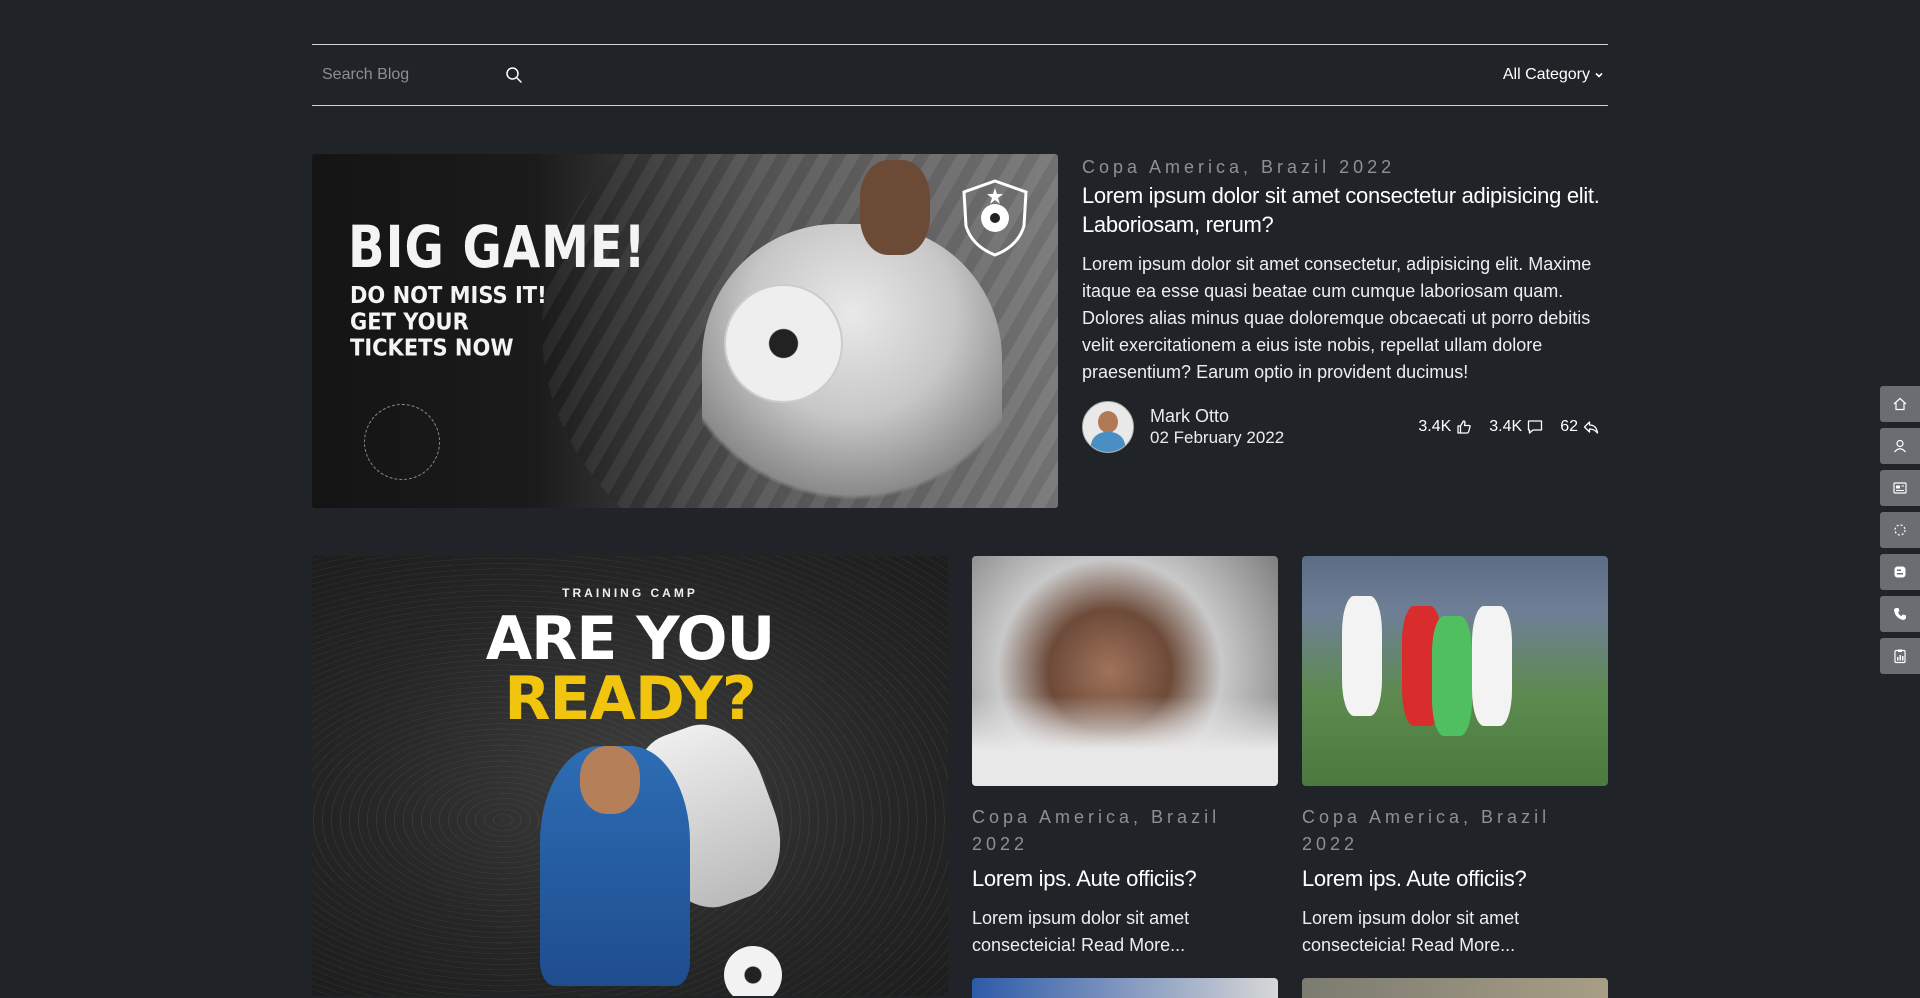 The width and height of the screenshot is (1920, 998). I want to click on image-headline: BIG GAME!, so click(497, 248).